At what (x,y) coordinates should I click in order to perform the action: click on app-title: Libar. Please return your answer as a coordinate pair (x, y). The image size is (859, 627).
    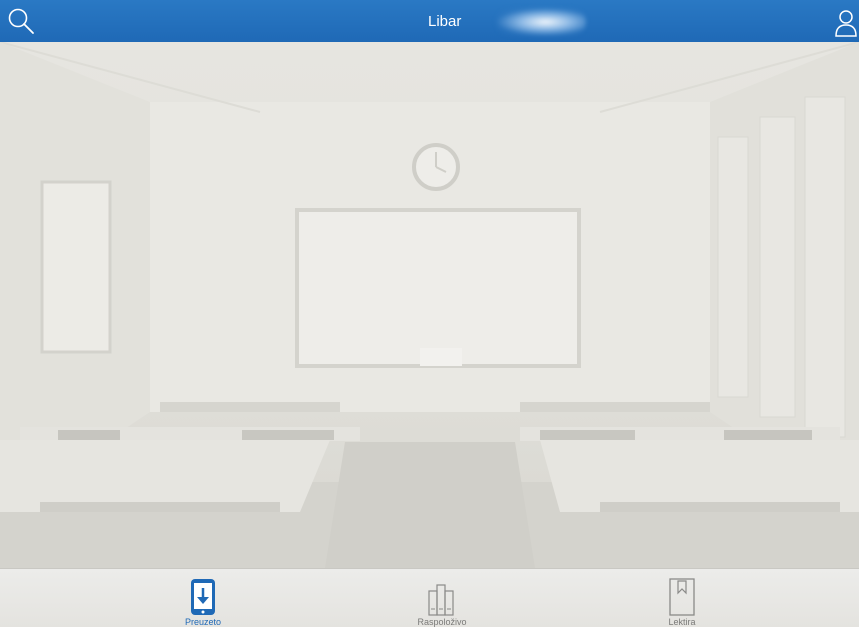
    Looking at the image, I should click on (445, 21).